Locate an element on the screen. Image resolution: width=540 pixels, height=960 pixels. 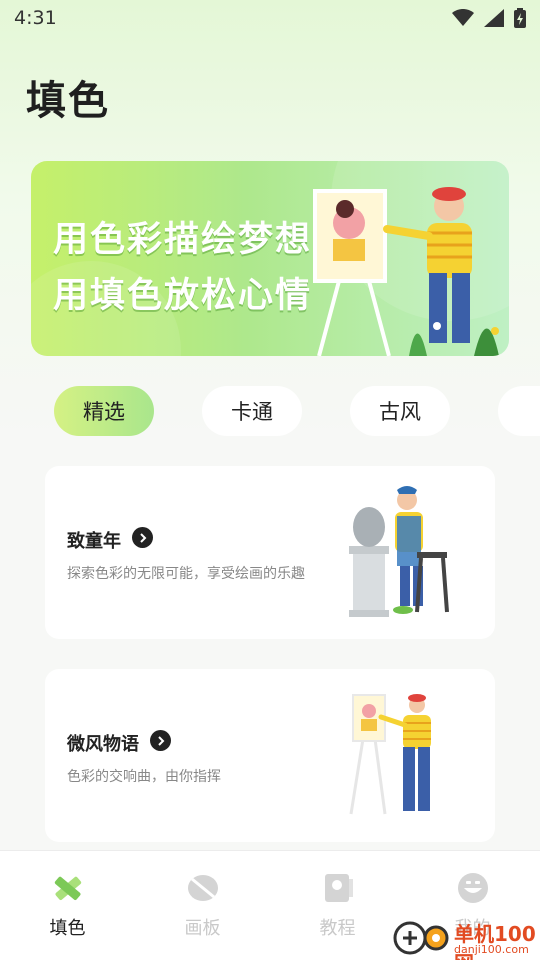
smiley-face-icon is located at coordinates (472, 888).